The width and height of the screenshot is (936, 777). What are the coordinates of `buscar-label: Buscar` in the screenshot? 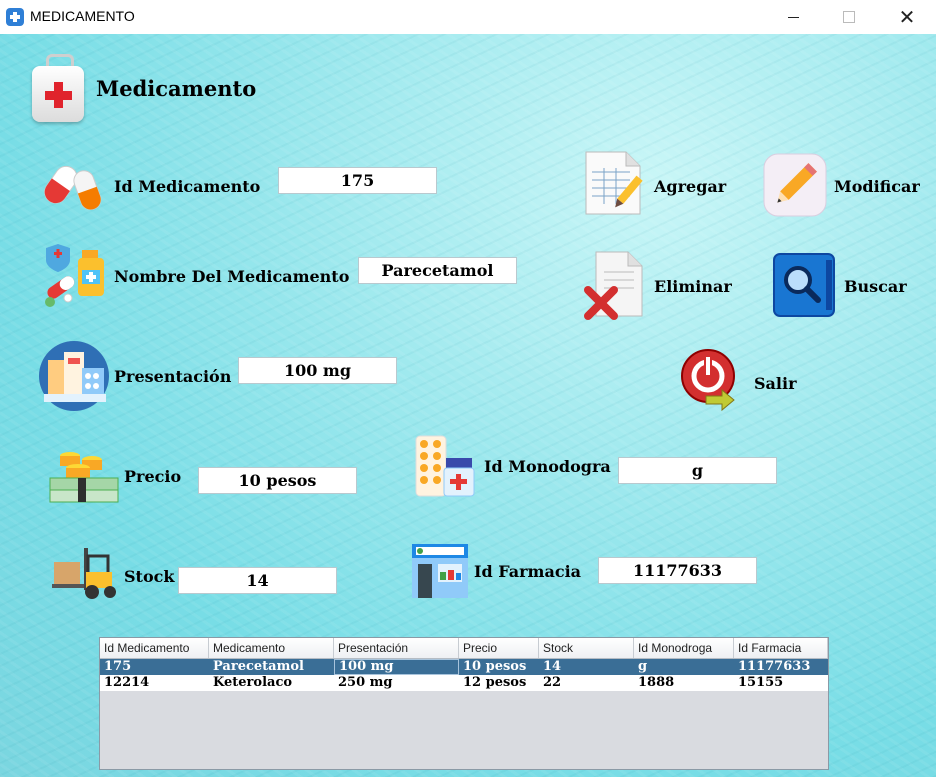 It's located at (875, 286).